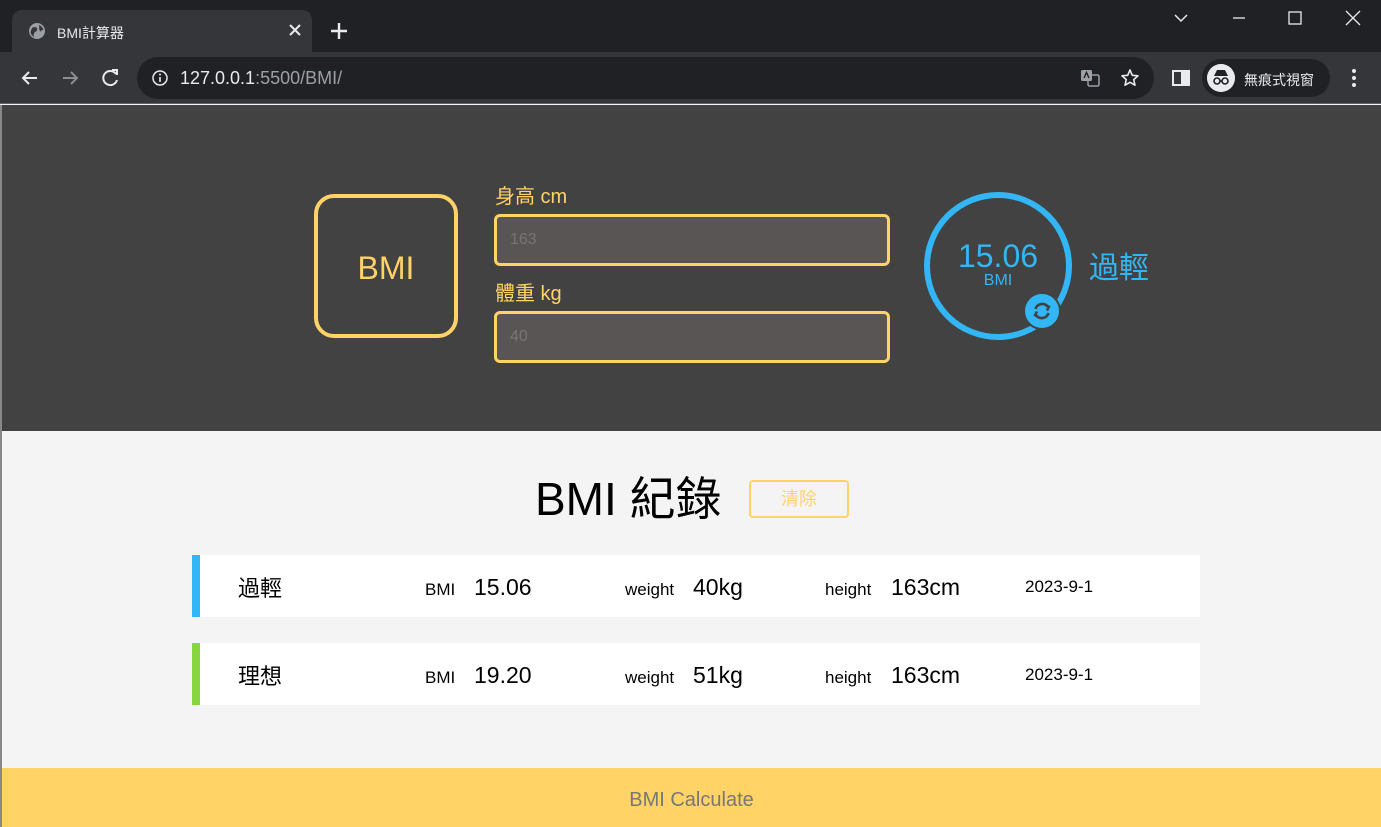  What do you see at coordinates (998, 280) in the screenshot?
I see `result-unit: BMI` at bounding box center [998, 280].